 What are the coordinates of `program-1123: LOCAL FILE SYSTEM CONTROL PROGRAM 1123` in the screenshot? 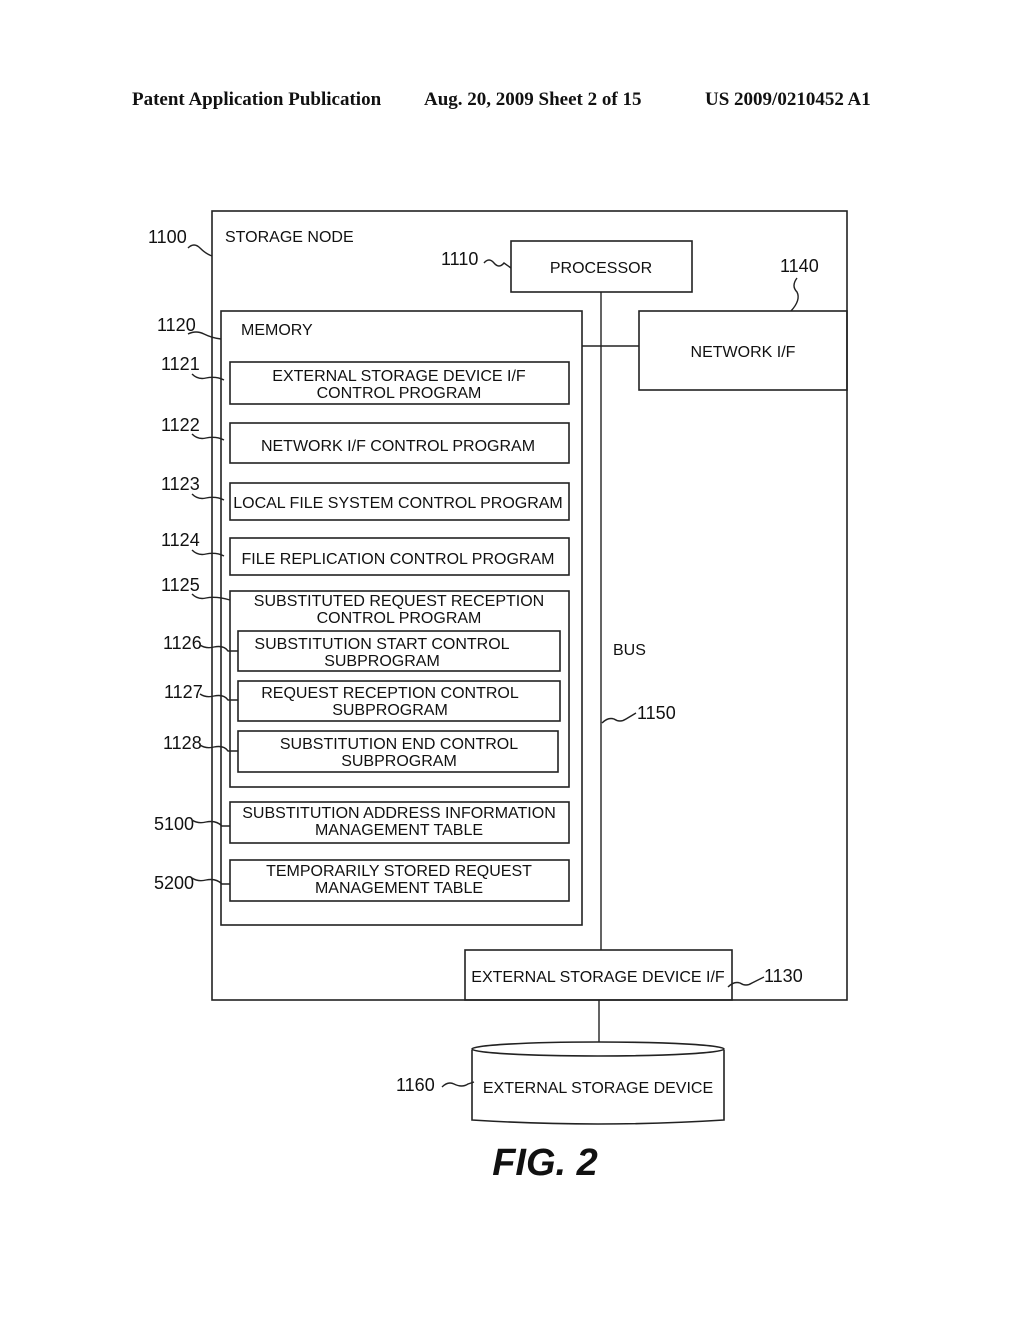 It's located at (365, 497).